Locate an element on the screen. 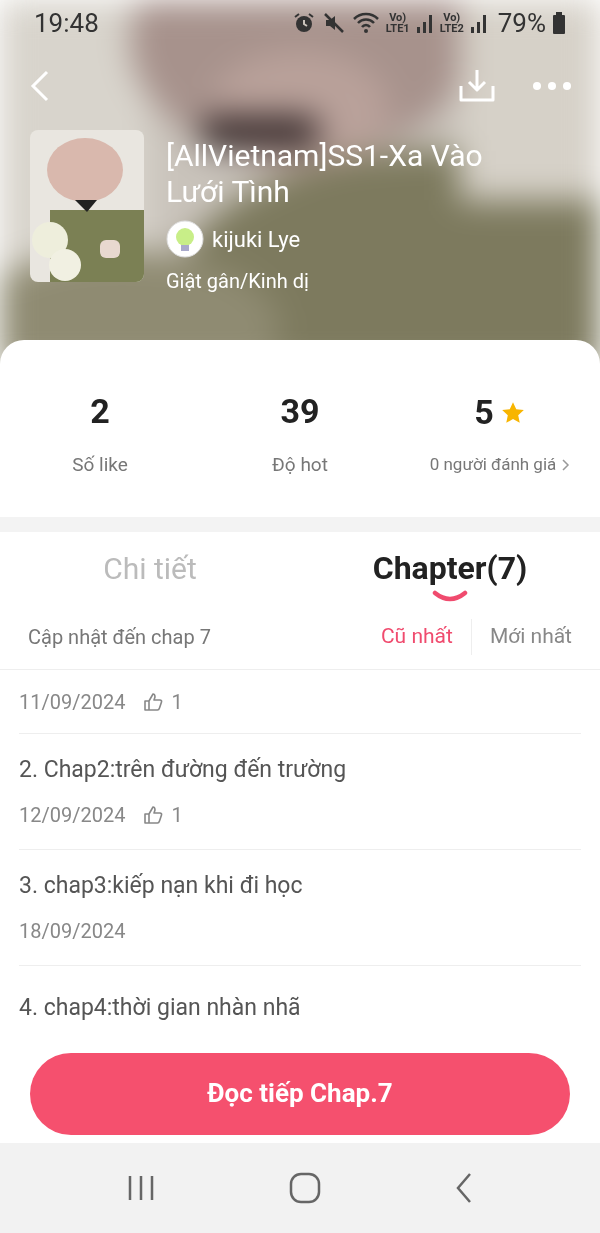 This screenshot has height=1233, width=600. stat-value: 5 is located at coordinates (484, 413).